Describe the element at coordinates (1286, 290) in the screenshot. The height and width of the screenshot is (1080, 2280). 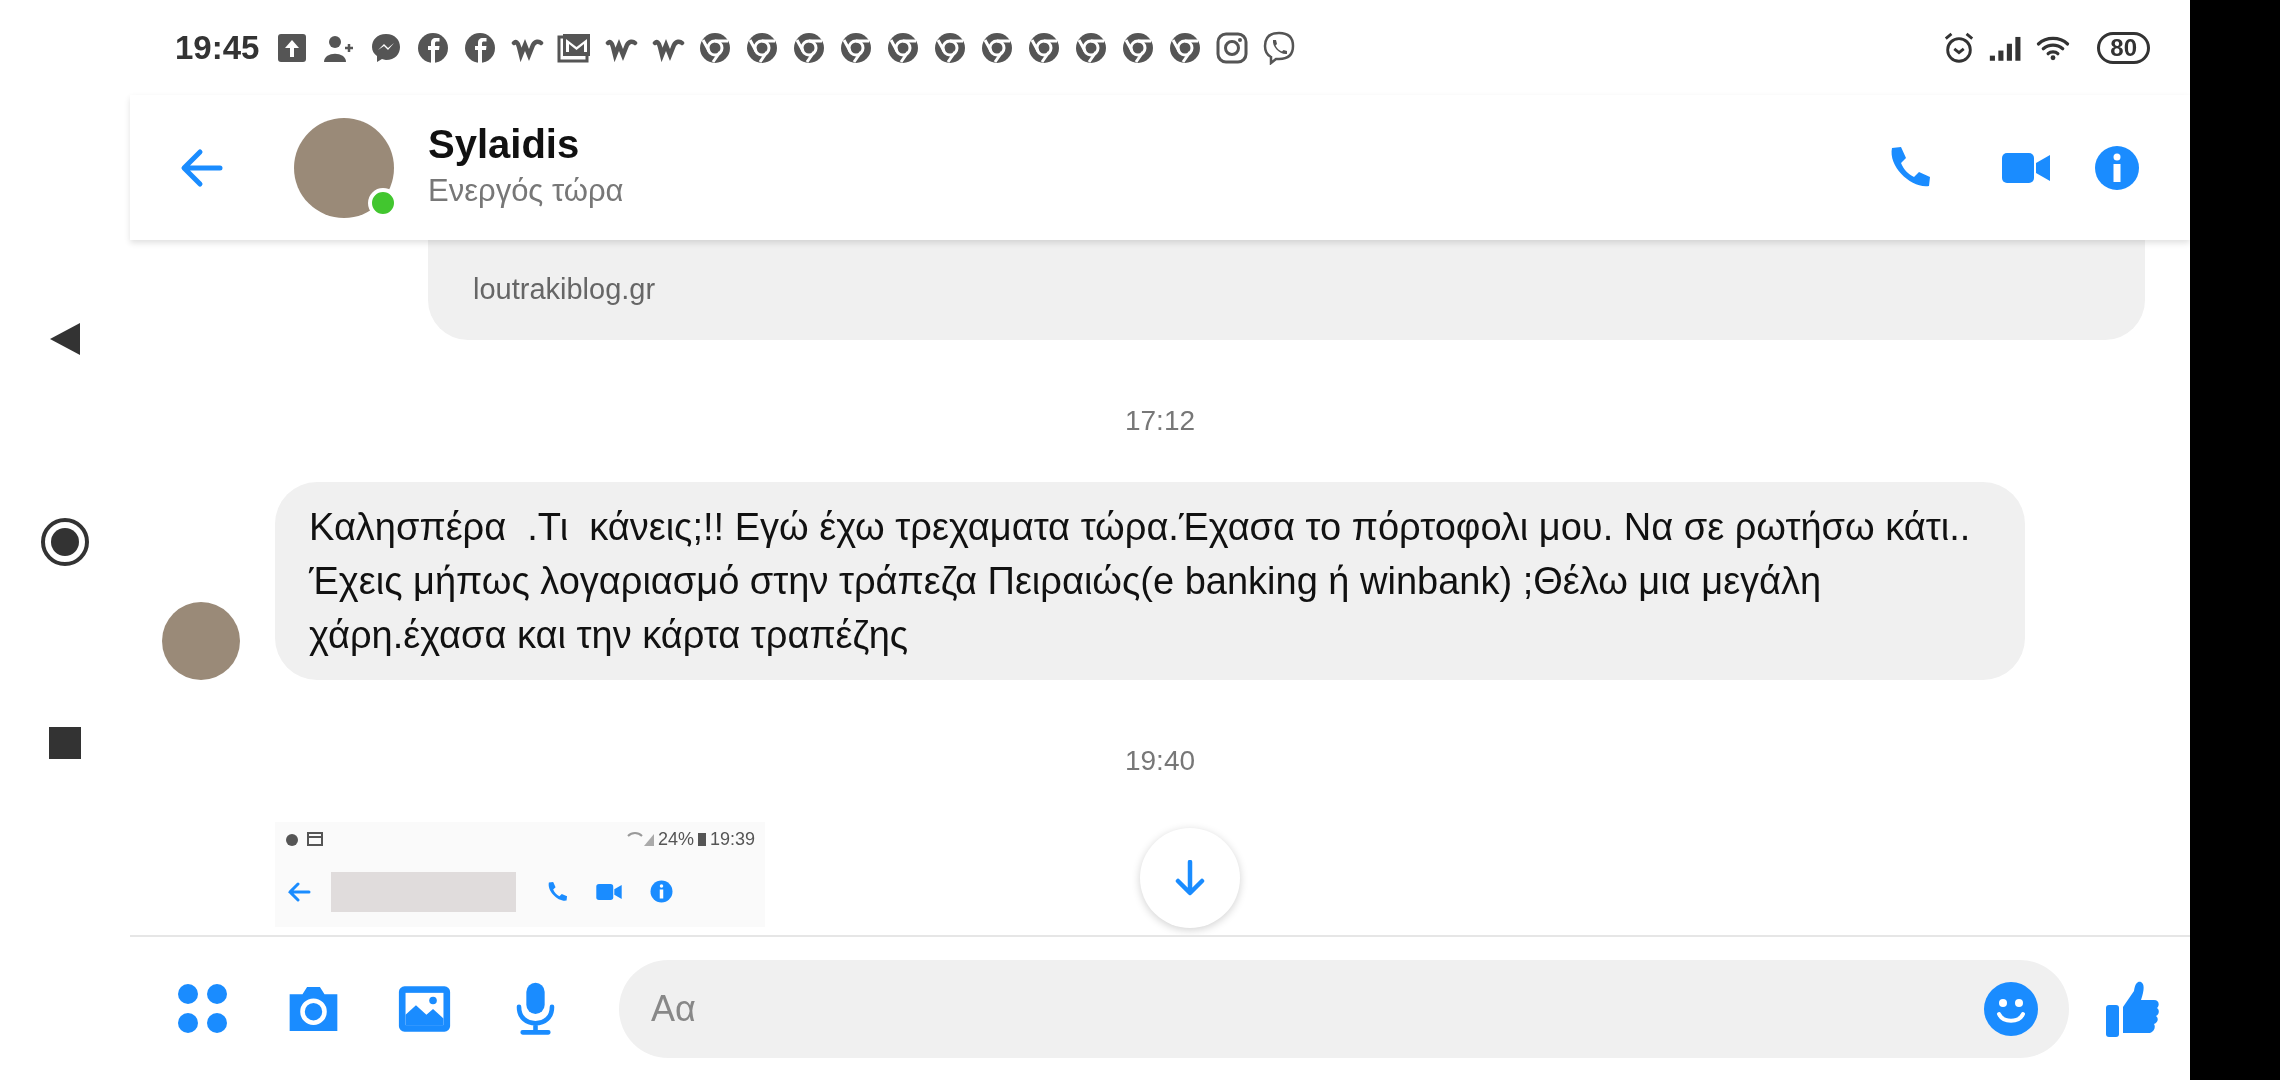
I see `link-preview-card: loutrakiblog.gr` at that location.